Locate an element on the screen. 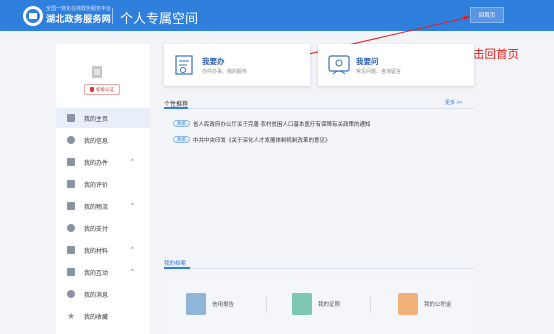  bell-icon is located at coordinates (71, 294).